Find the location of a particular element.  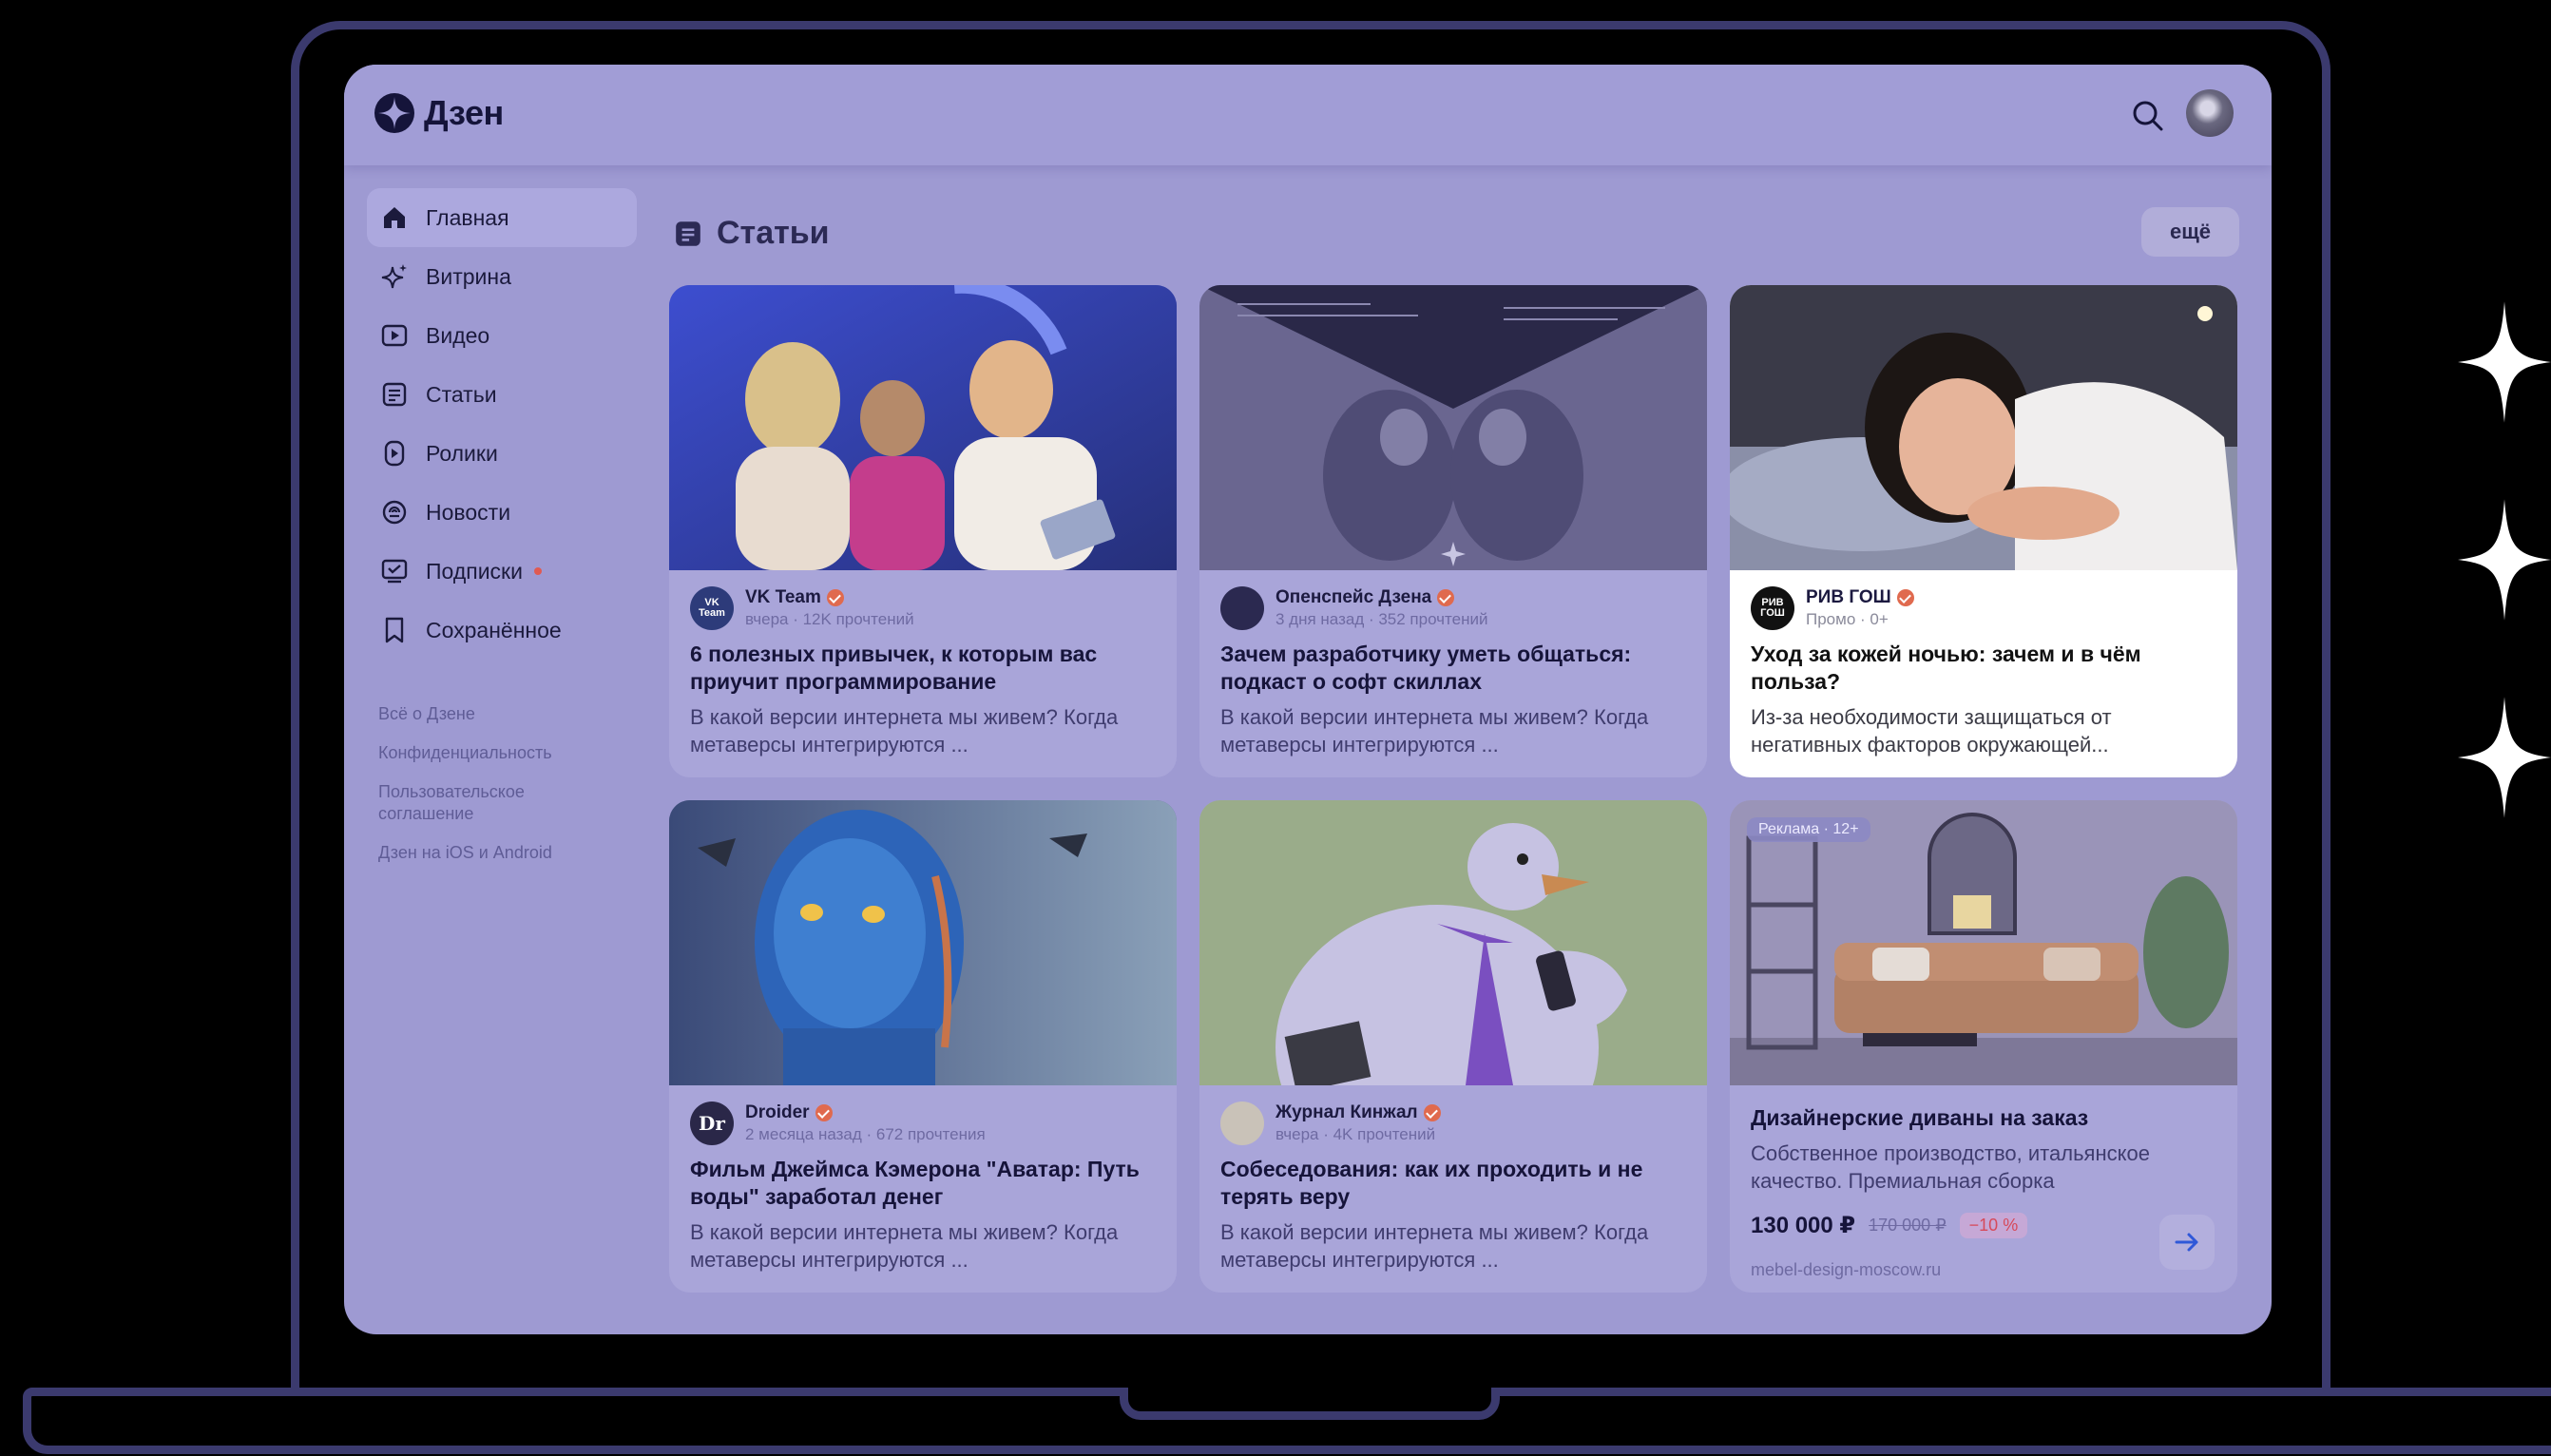

sparkle-decoration is located at coordinates (2504, 596).